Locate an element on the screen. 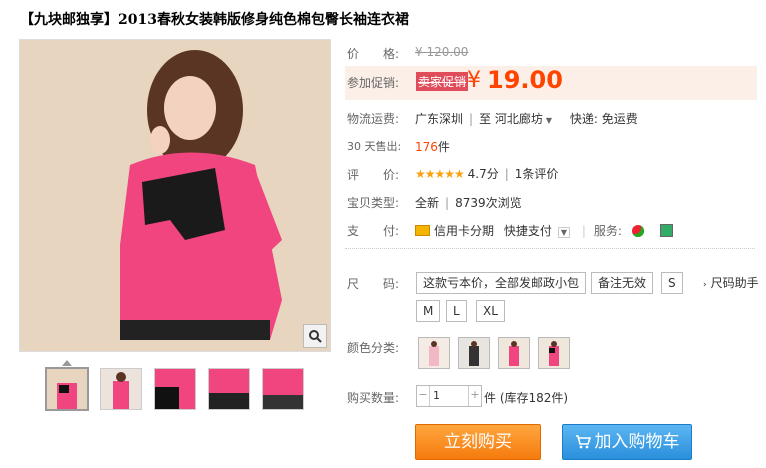 The width and height of the screenshot is (766, 468). divider is located at coordinates (550, 248).